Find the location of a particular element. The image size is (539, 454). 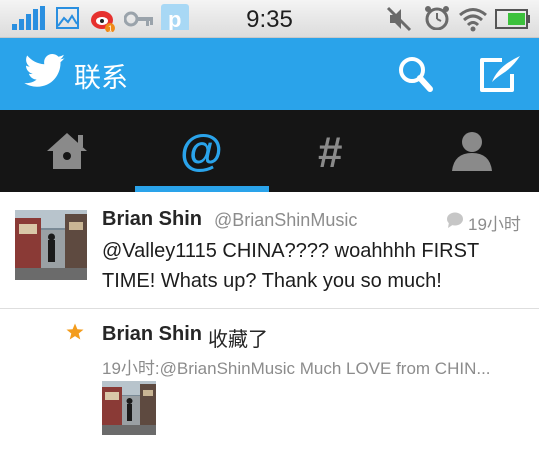

twitter-bird-icon is located at coordinates (44, 70).